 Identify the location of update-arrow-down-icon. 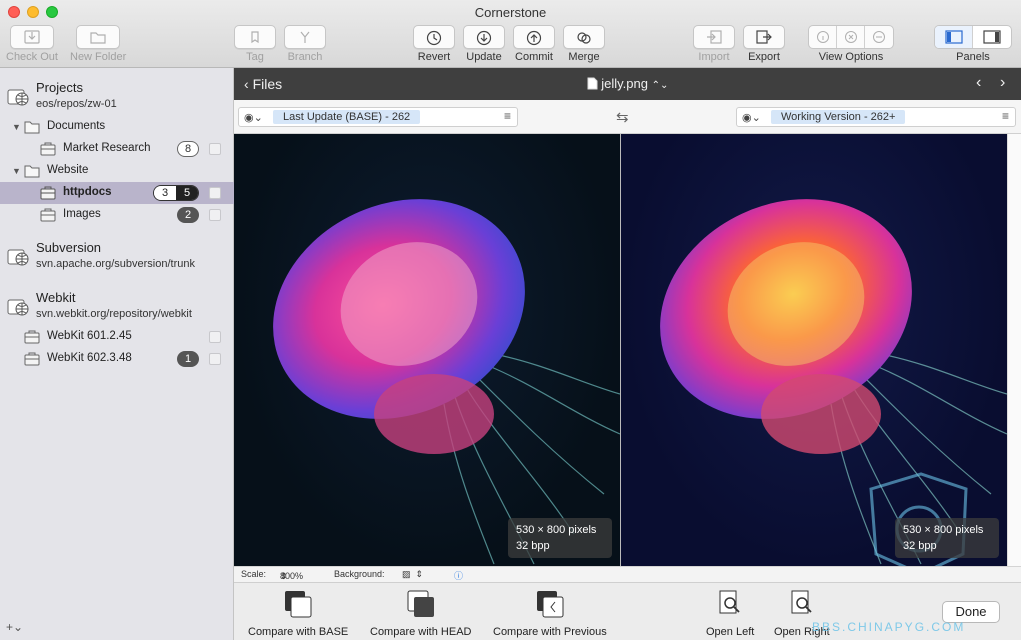
(484, 38).